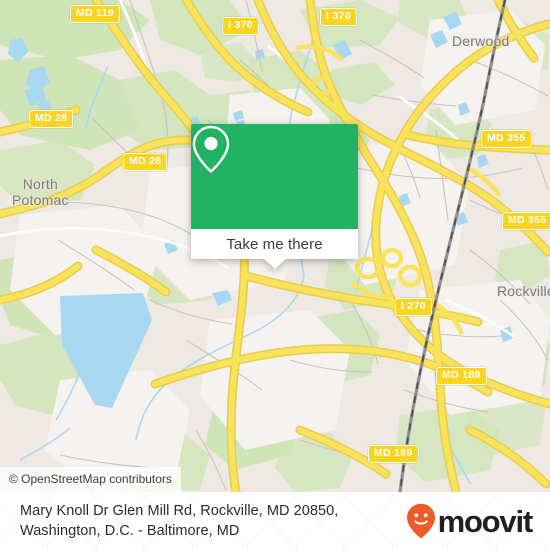 The height and width of the screenshot is (550, 550). What do you see at coordinates (338, 17) in the screenshot?
I see `road-shield-i-370-b: I 370` at bounding box center [338, 17].